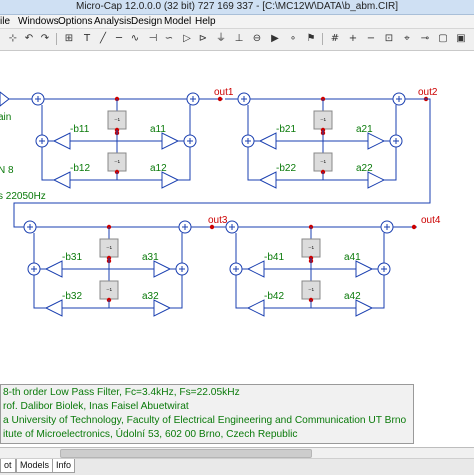  I want to click on order-label: N 8, so click(7, 170).